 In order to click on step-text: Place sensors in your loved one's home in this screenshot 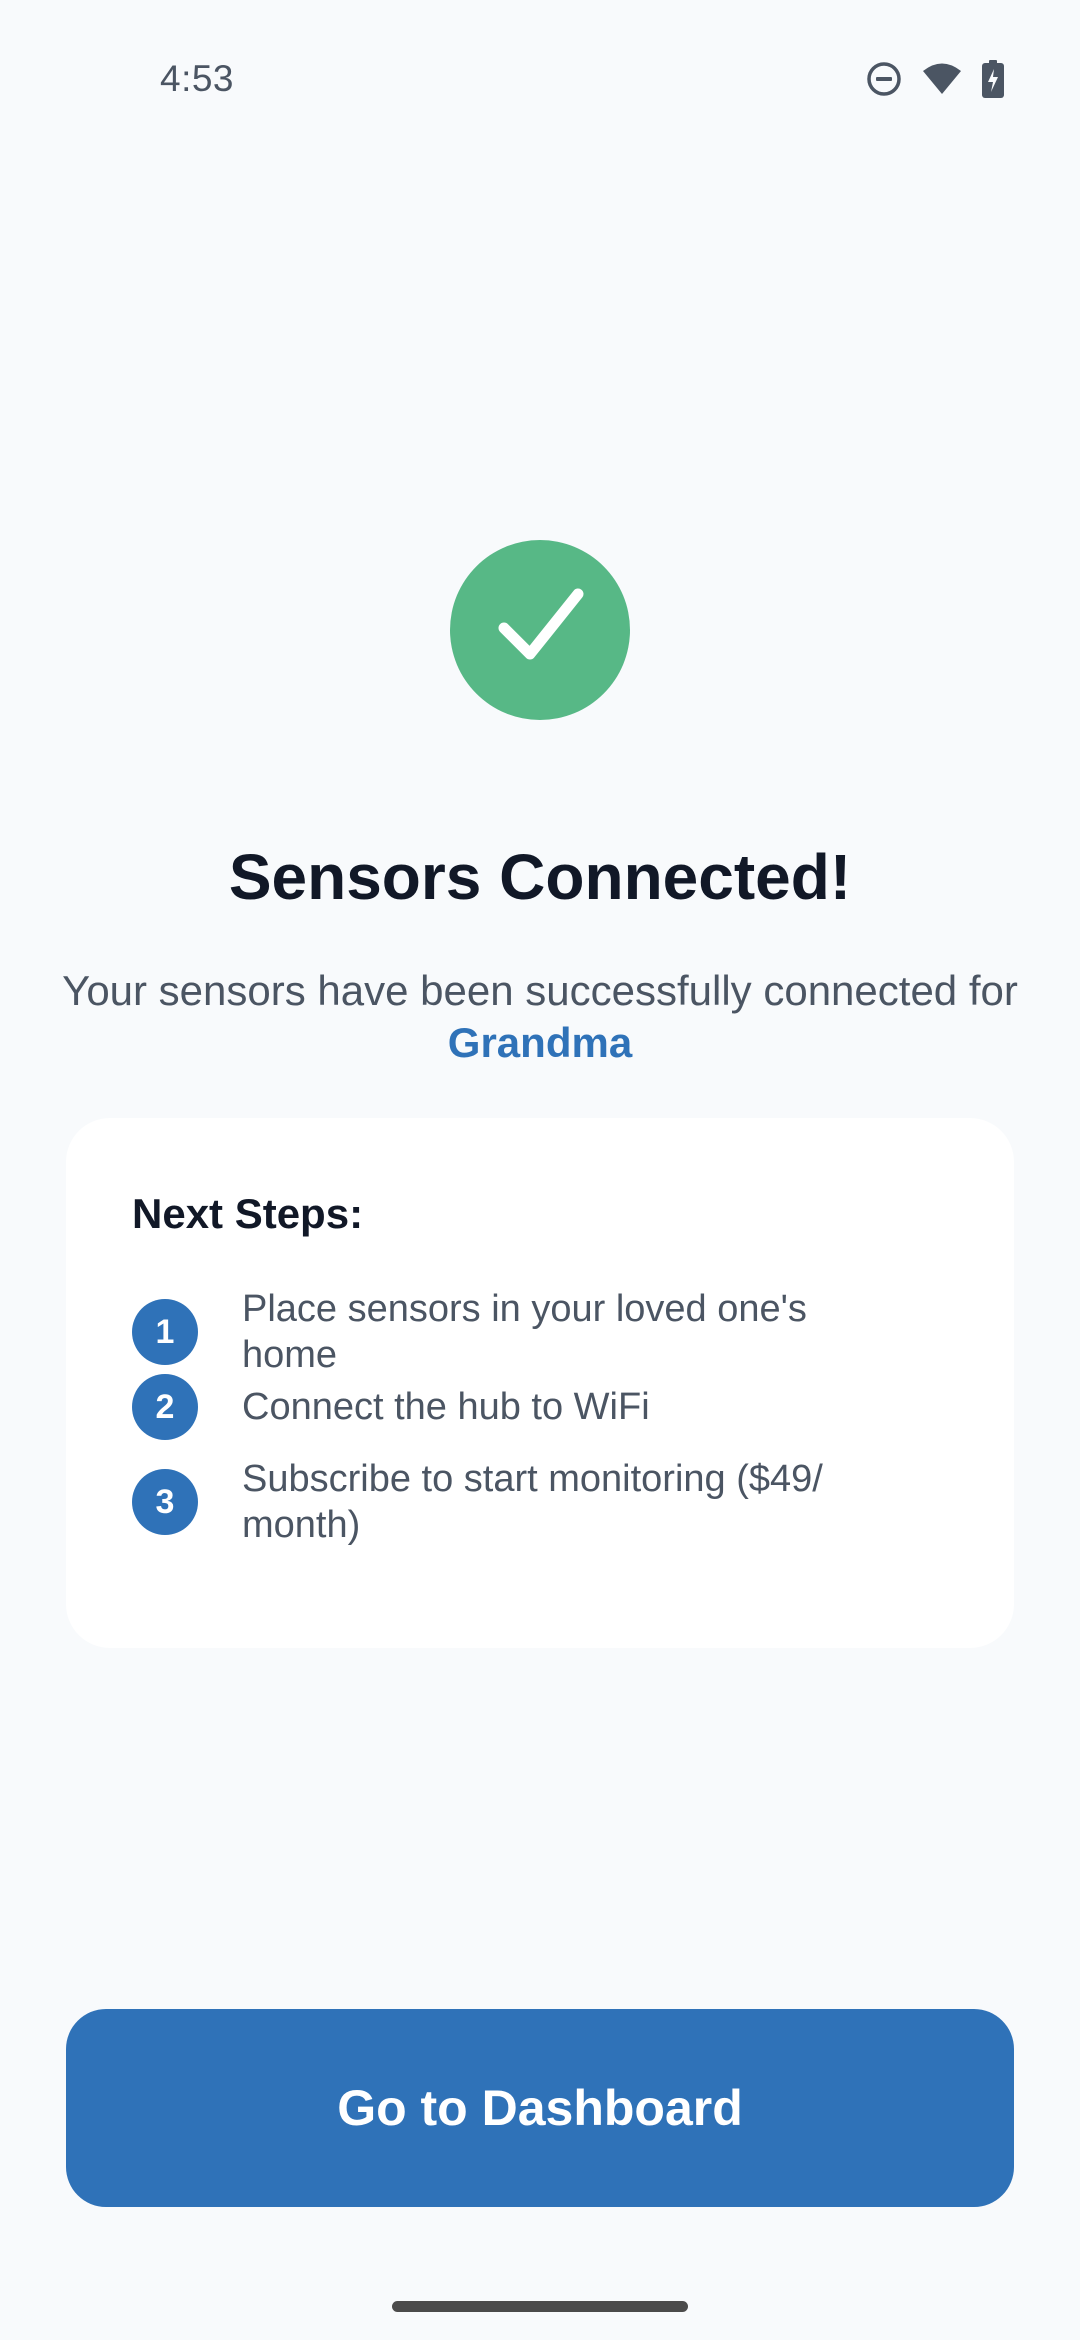, I will do `click(524, 1332)`.